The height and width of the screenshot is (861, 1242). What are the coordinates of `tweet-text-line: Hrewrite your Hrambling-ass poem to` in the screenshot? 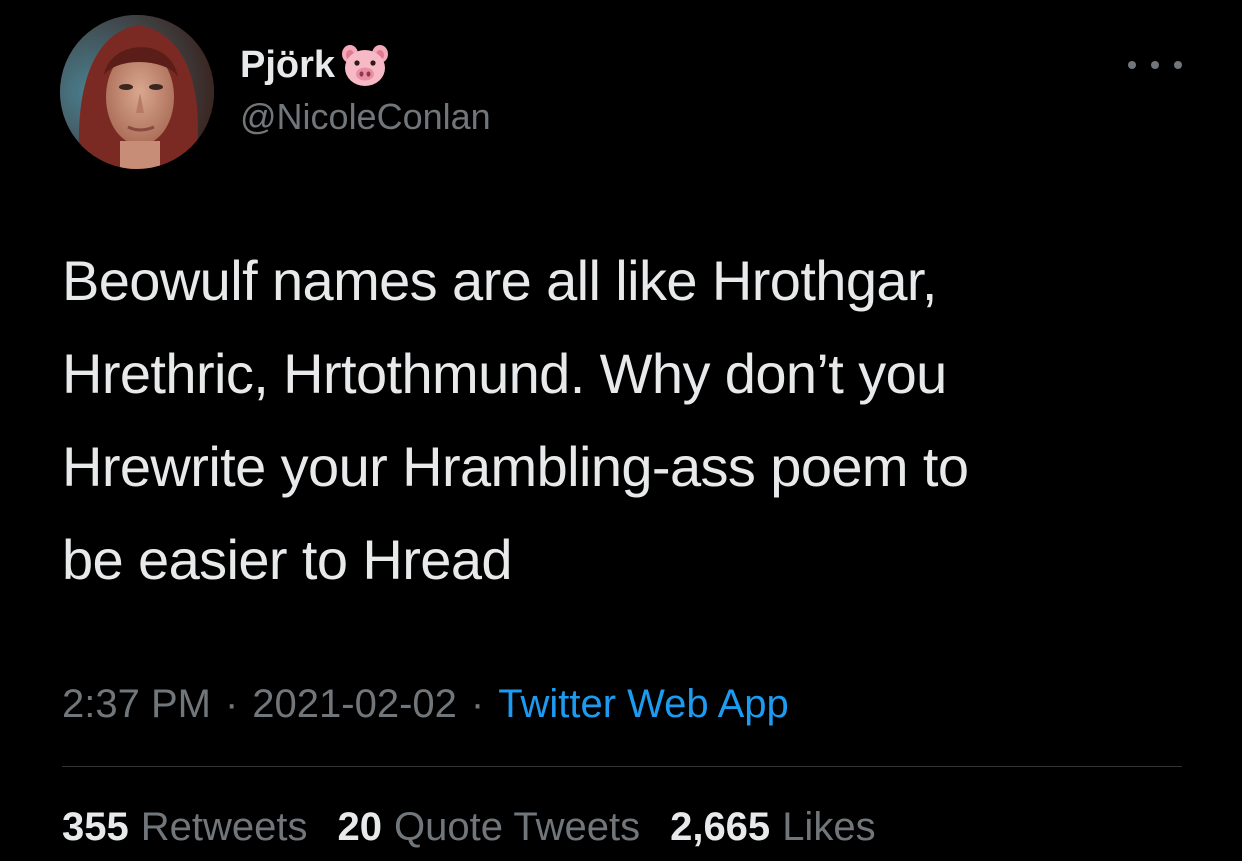 It's located at (515, 466).